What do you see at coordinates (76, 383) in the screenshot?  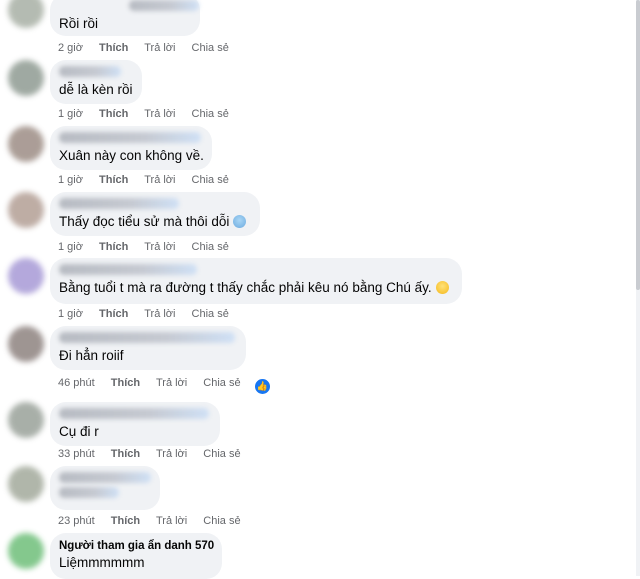 I see `comment-time: 46 phút` at bounding box center [76, 383].